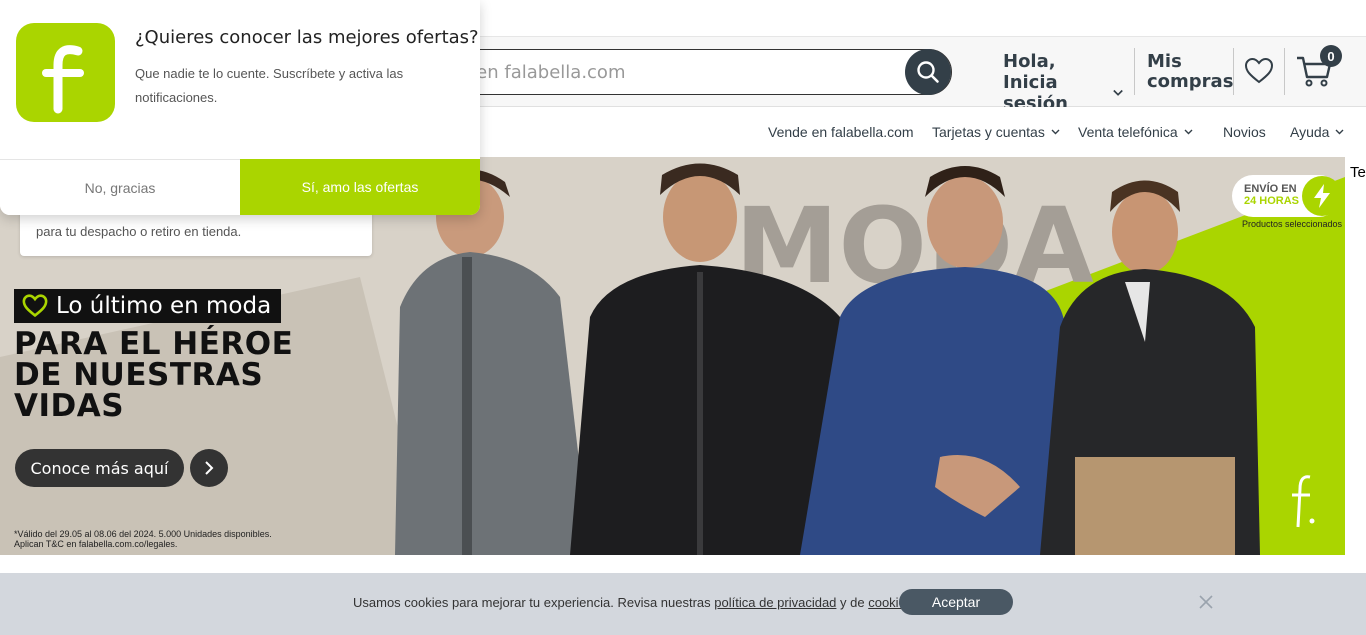  I want to click on search-input, so click(649, 72).